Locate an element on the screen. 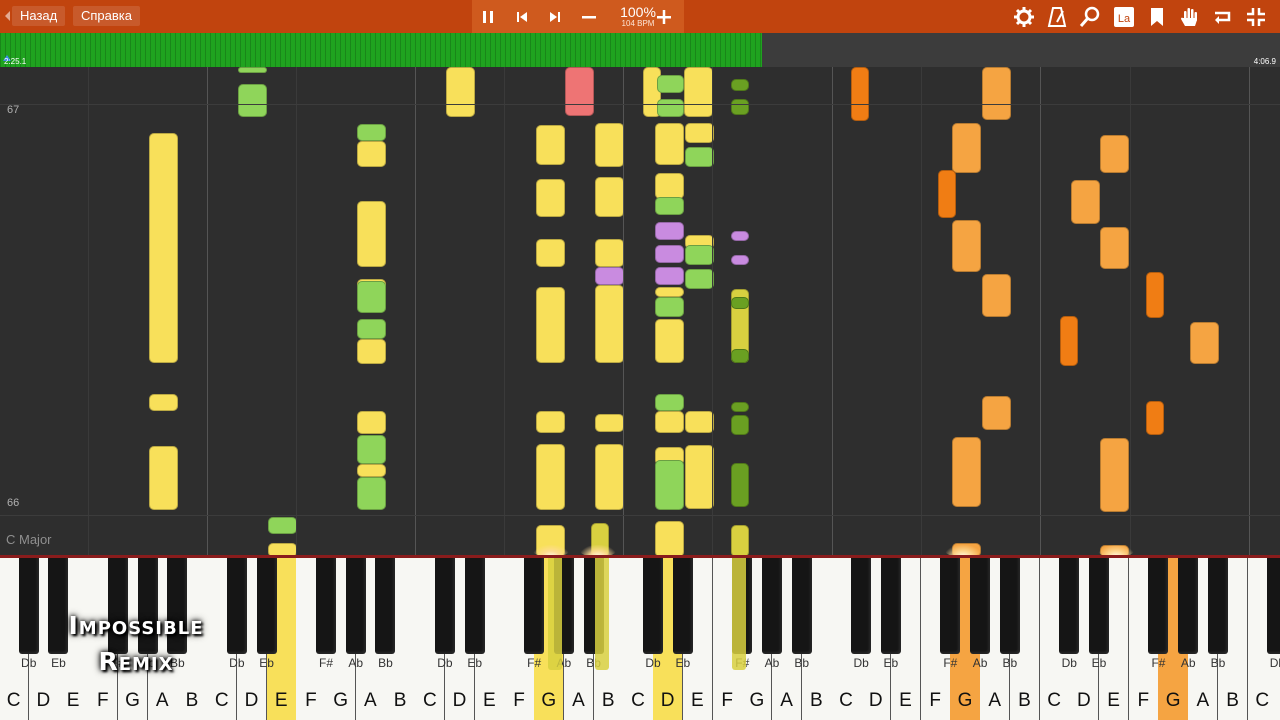  zoom-icon is located at coordinates (1090, 17).